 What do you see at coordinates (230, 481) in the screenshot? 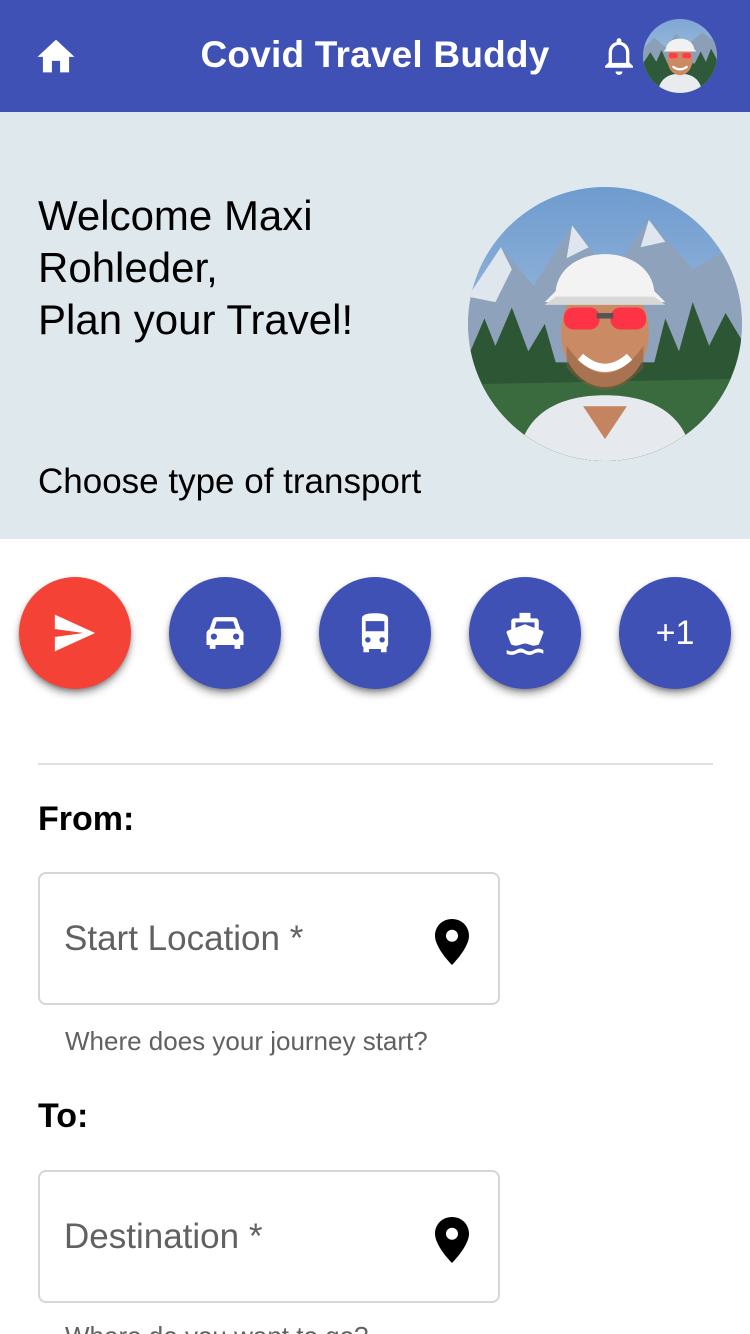
I see `transport-label: Choose type of transport` at bounding box center [230, 481].